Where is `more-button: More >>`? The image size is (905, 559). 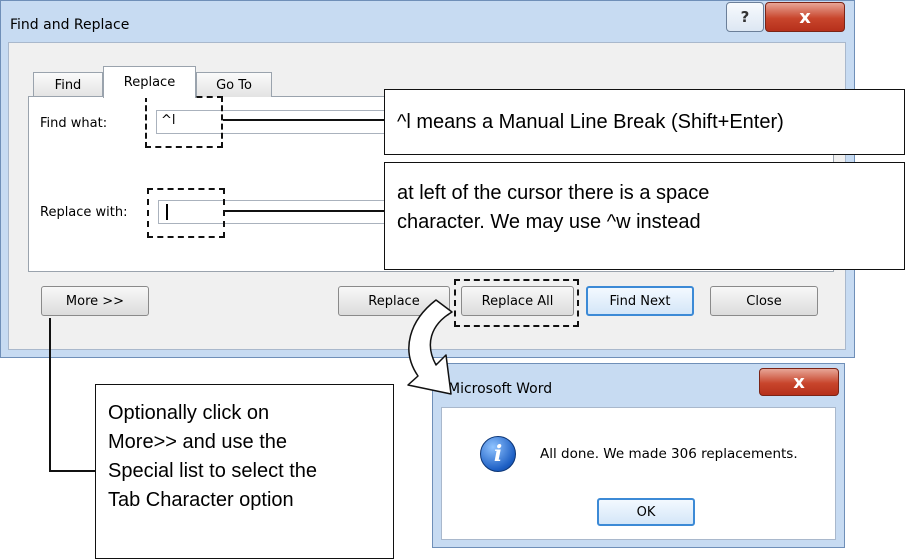
more-button: More >> is located at coordinates (95, 301).